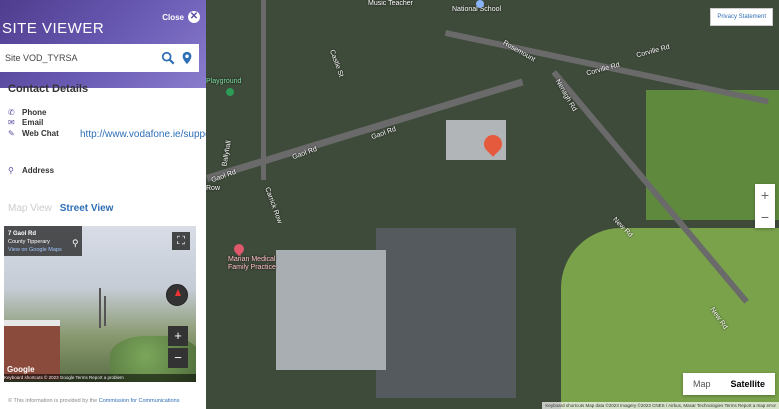 The height and width of the screenshot is (409, 779). What do you see at coordinates (181, 241) in the screenshot?
I see `fullscreen-button: ⛶` at bounding box center [181, 241].